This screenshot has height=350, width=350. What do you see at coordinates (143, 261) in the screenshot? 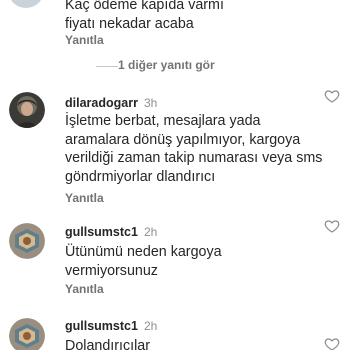
I see `comment-body: Ütünümü neden kargoya vermiyorsunuz` at bounding box center [143, 261].